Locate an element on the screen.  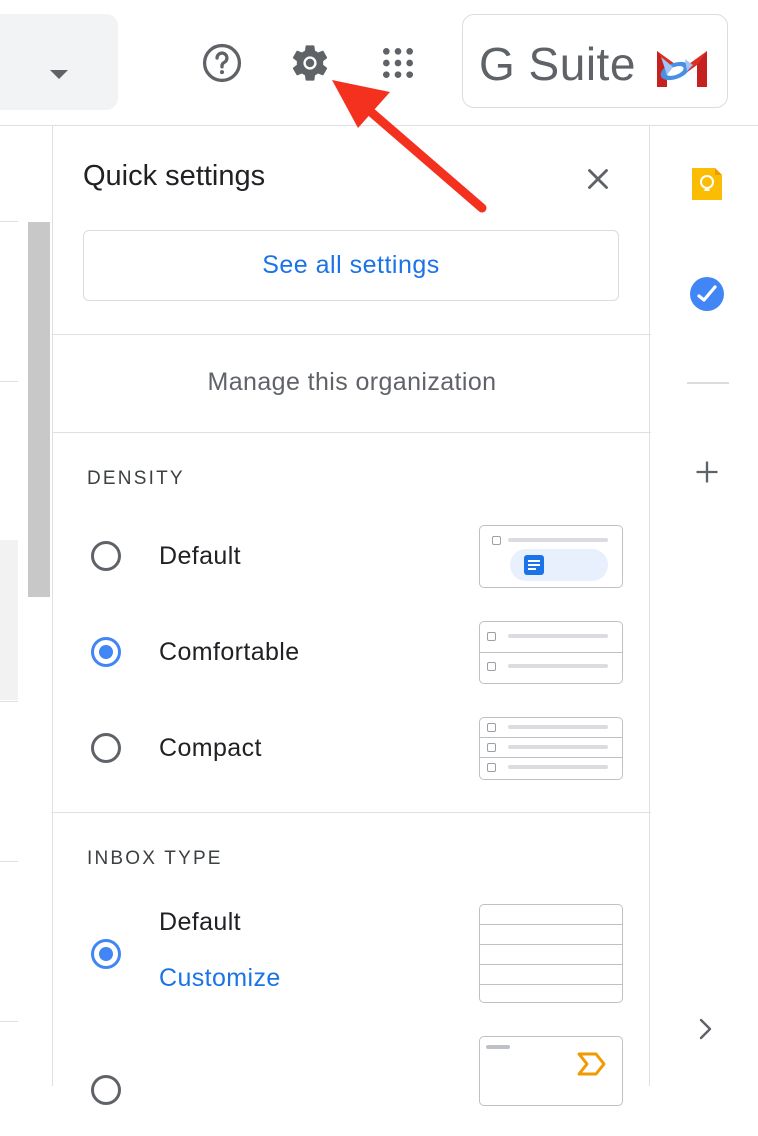
search-options-dropdown-icon is located at coordinates (59, 74).